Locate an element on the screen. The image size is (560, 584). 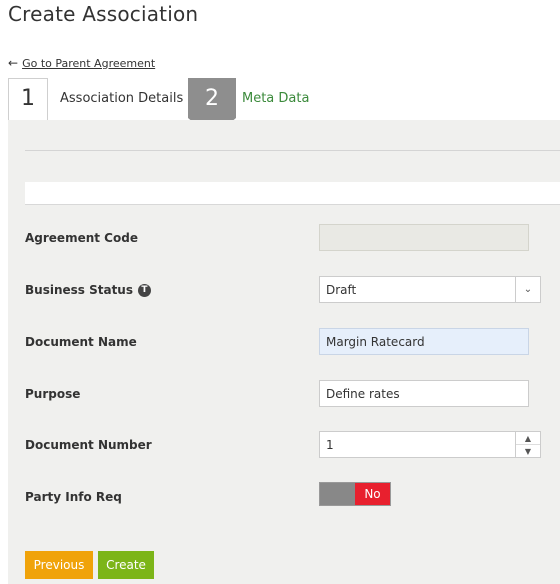
step-2-number: 2 is located at coordinates (212, 98).